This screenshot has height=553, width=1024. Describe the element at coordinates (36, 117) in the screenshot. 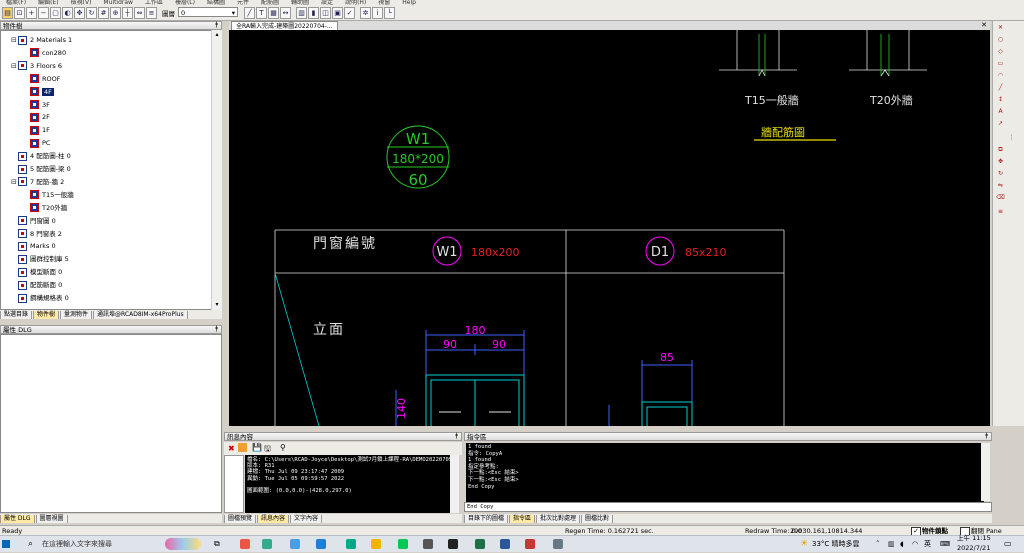

I see `tree-node: 2F` at that location.